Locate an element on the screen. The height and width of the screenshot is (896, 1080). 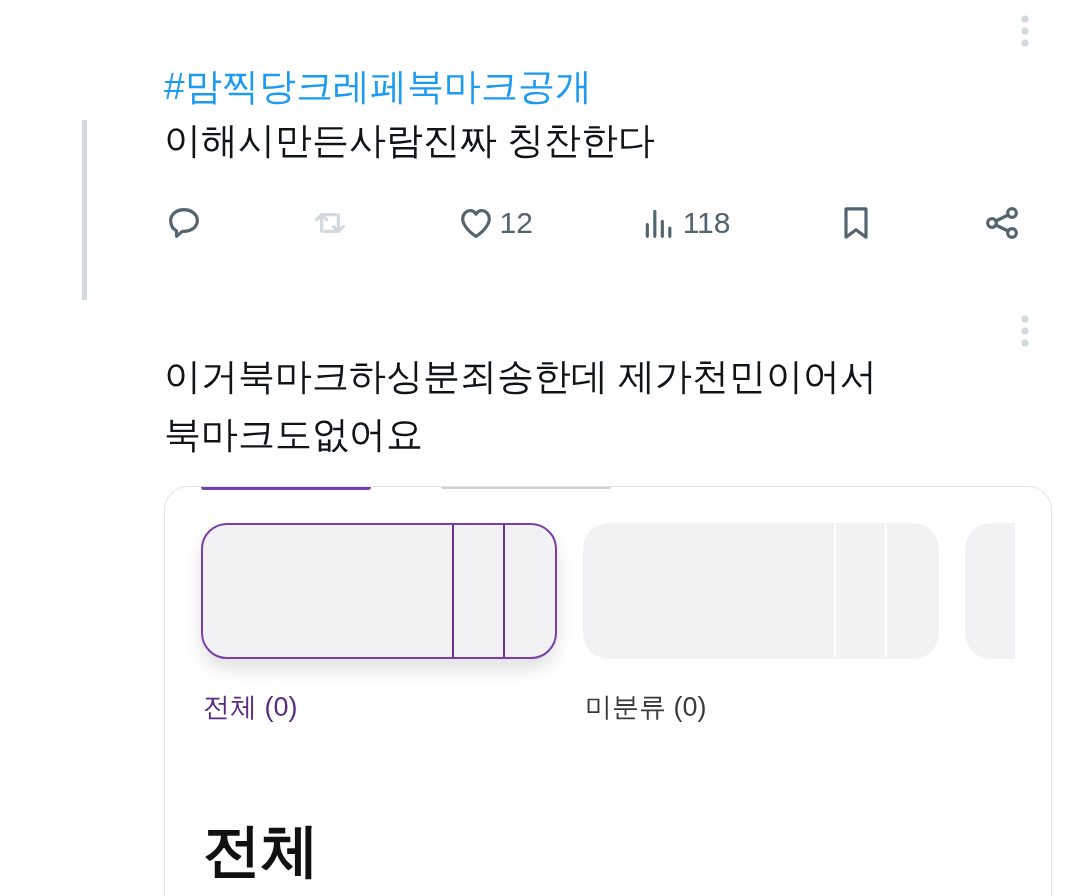
folder-card is located at coordinates (379, 591).